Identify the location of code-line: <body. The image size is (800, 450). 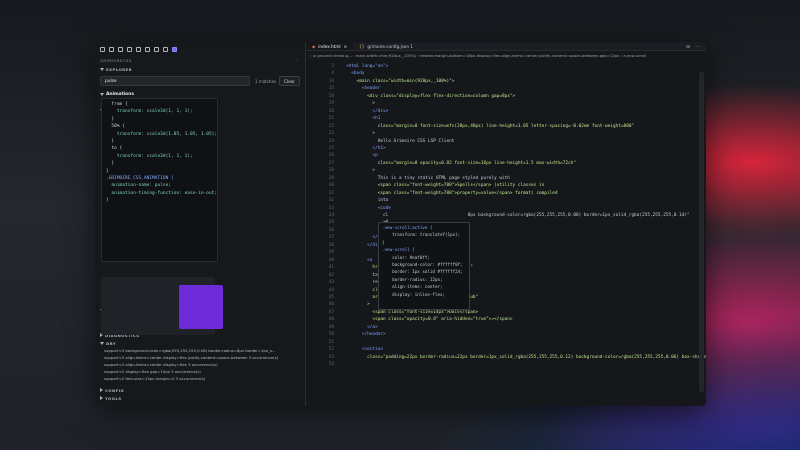
(355, 73).